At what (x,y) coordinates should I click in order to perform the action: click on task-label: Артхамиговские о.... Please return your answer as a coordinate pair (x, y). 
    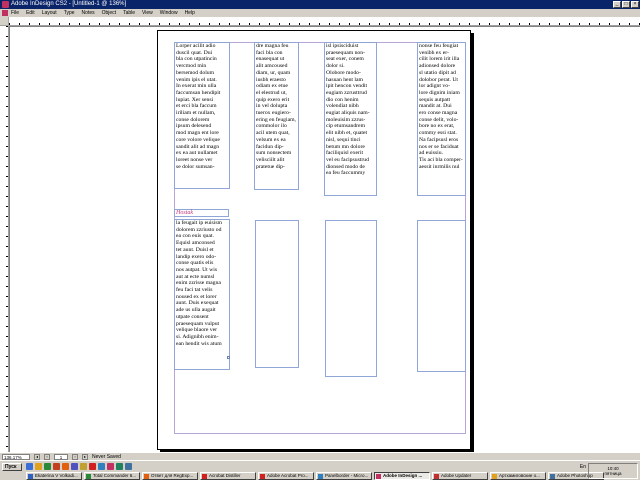
    Looking at the image, I should click on (519, 475).